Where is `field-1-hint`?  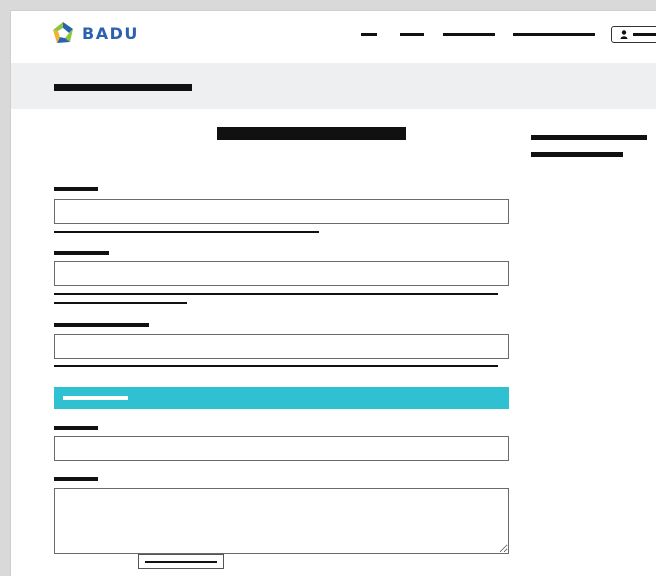
field-1-hint is located at coordinates (186, 232).